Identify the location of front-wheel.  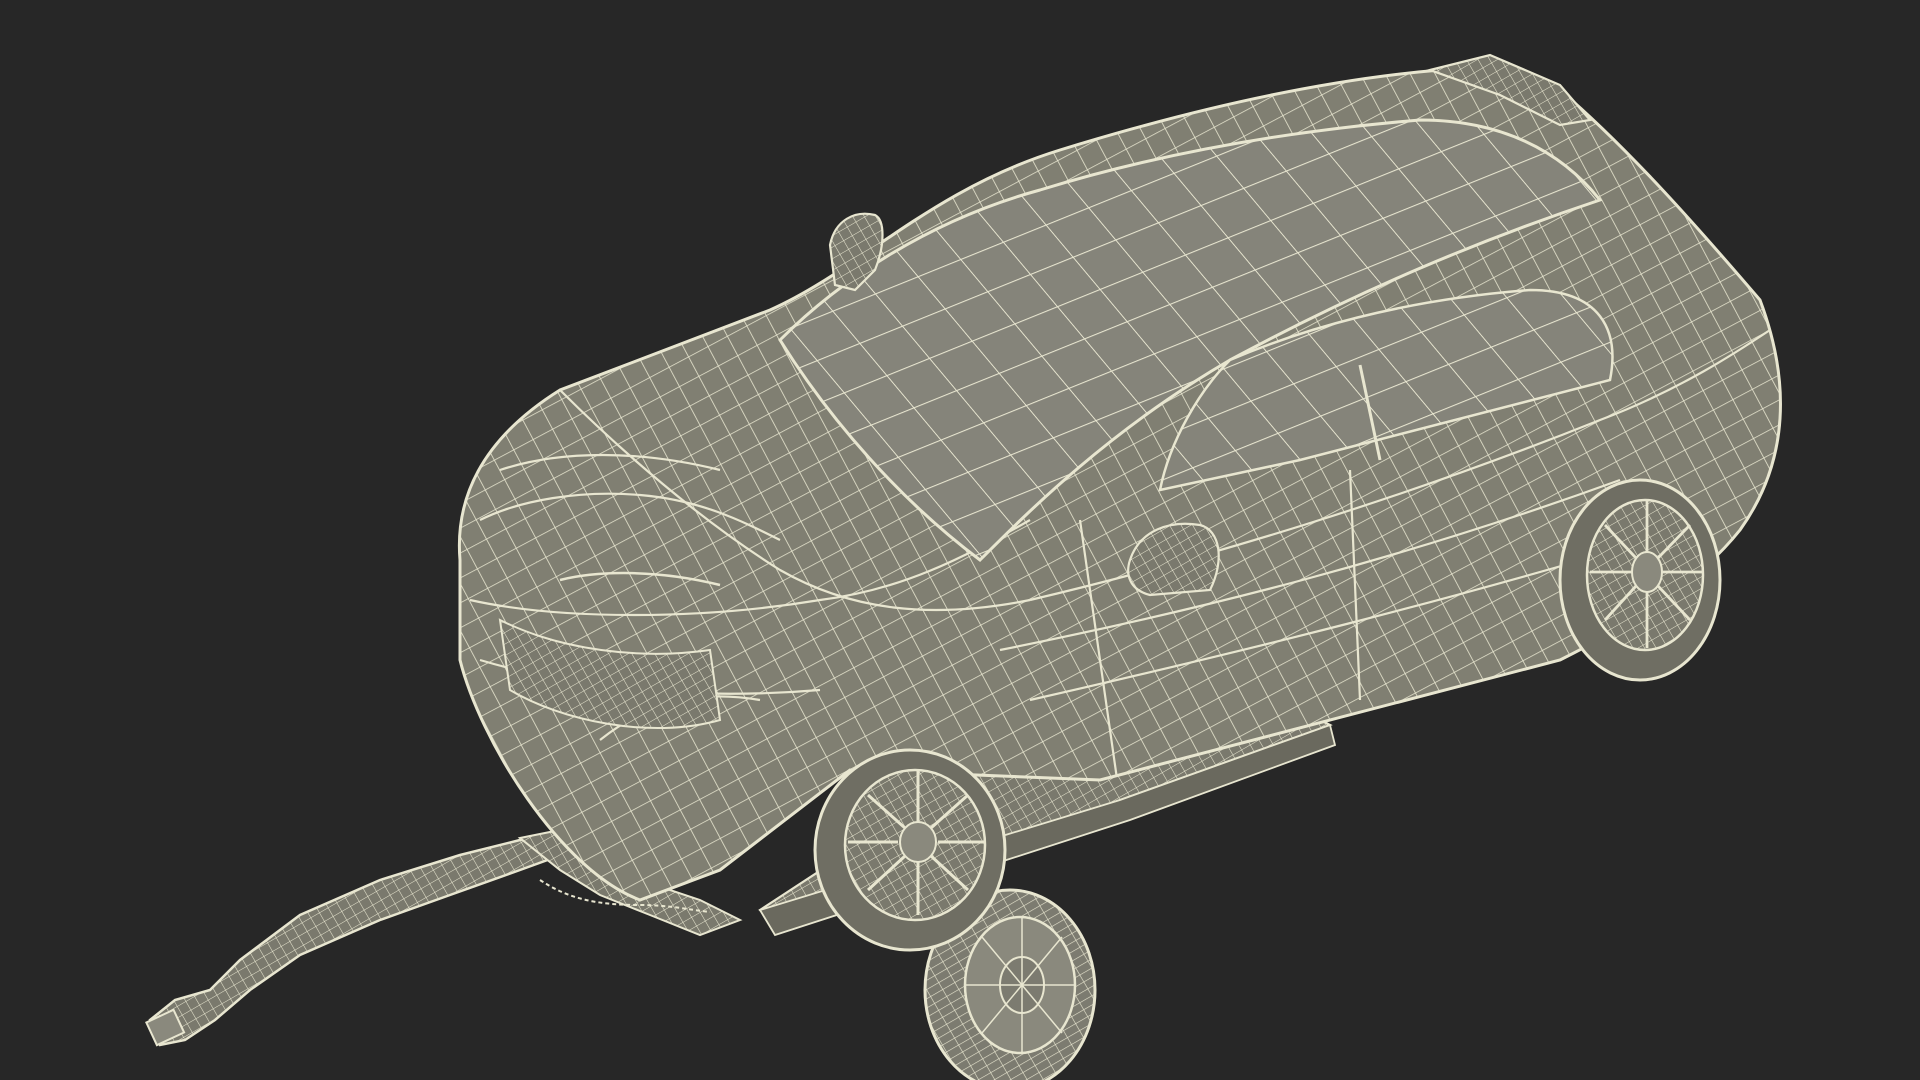
(910, 850).